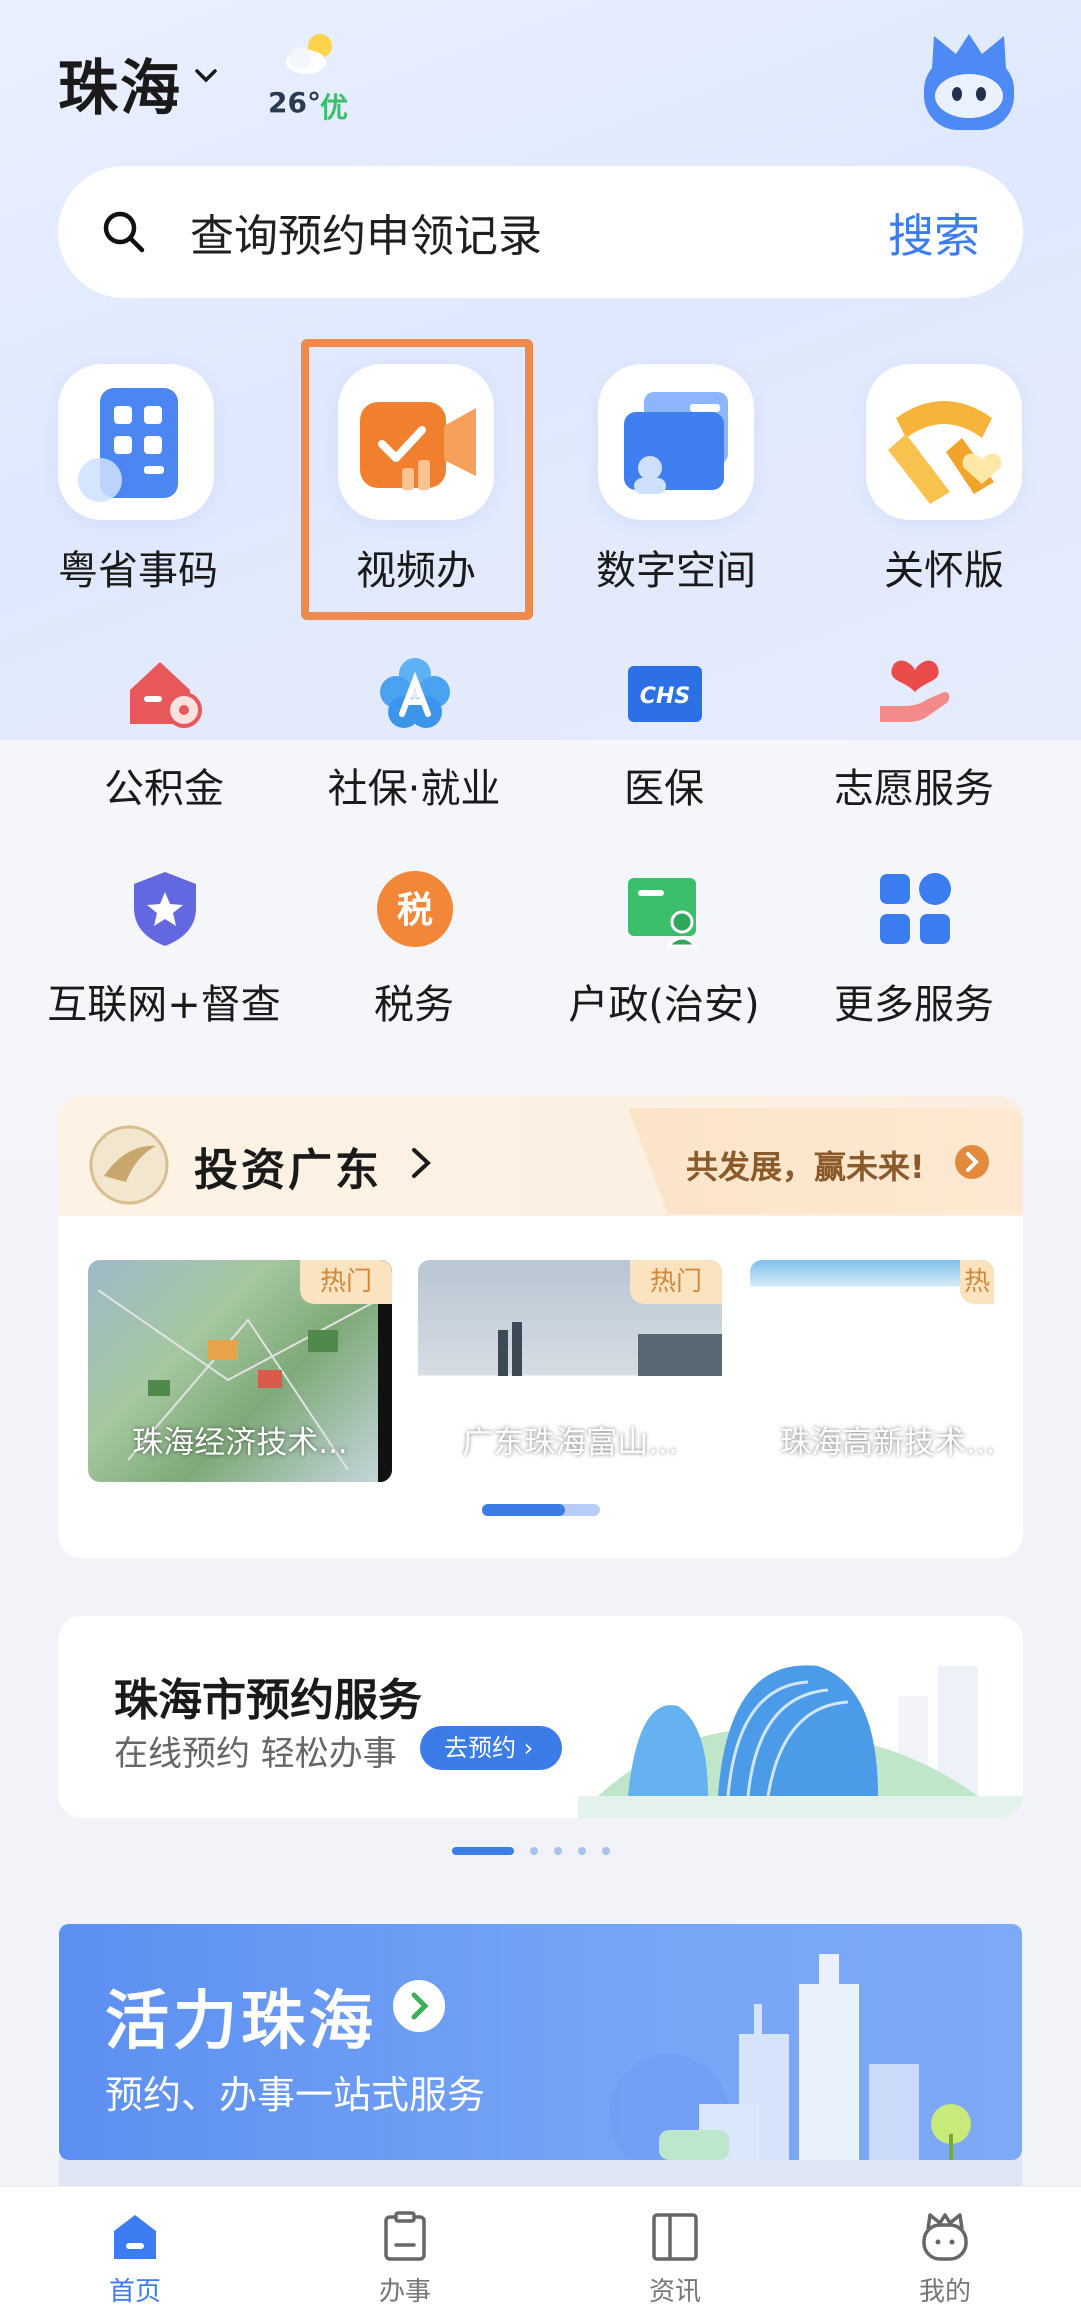  I want to click on id-card-icon, so click(664, 913).